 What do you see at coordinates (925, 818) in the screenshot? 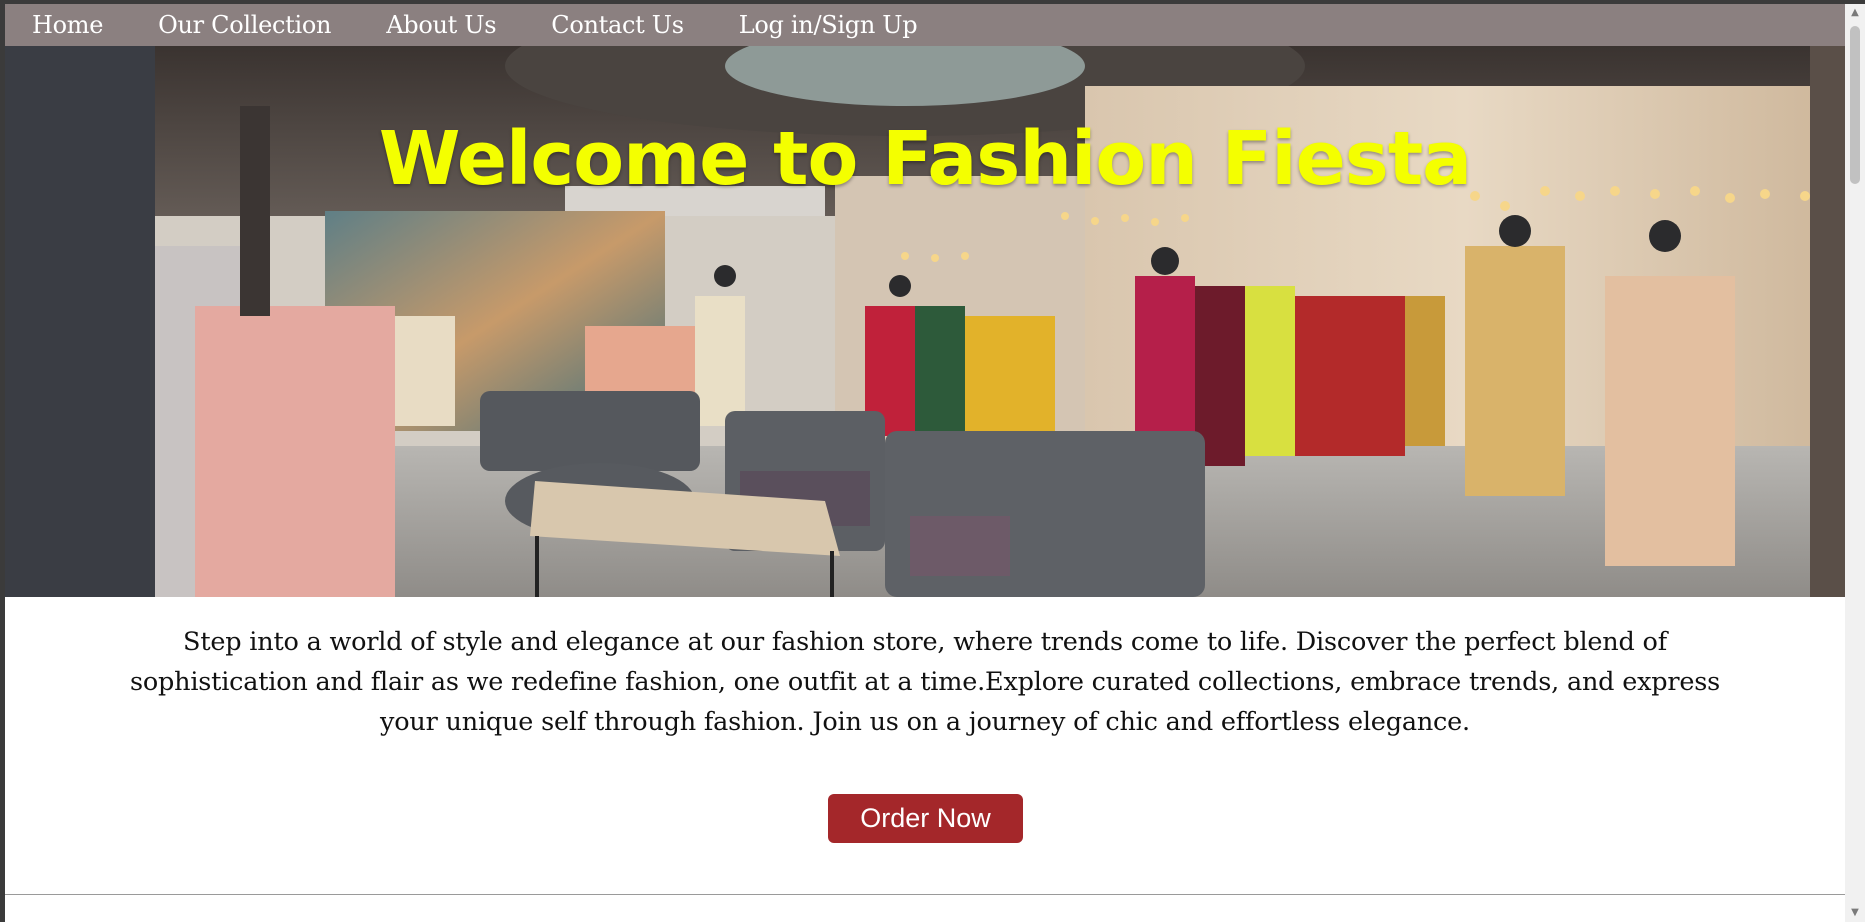
I see `order-now-button: Order Now` at bounding box center [925, 818].